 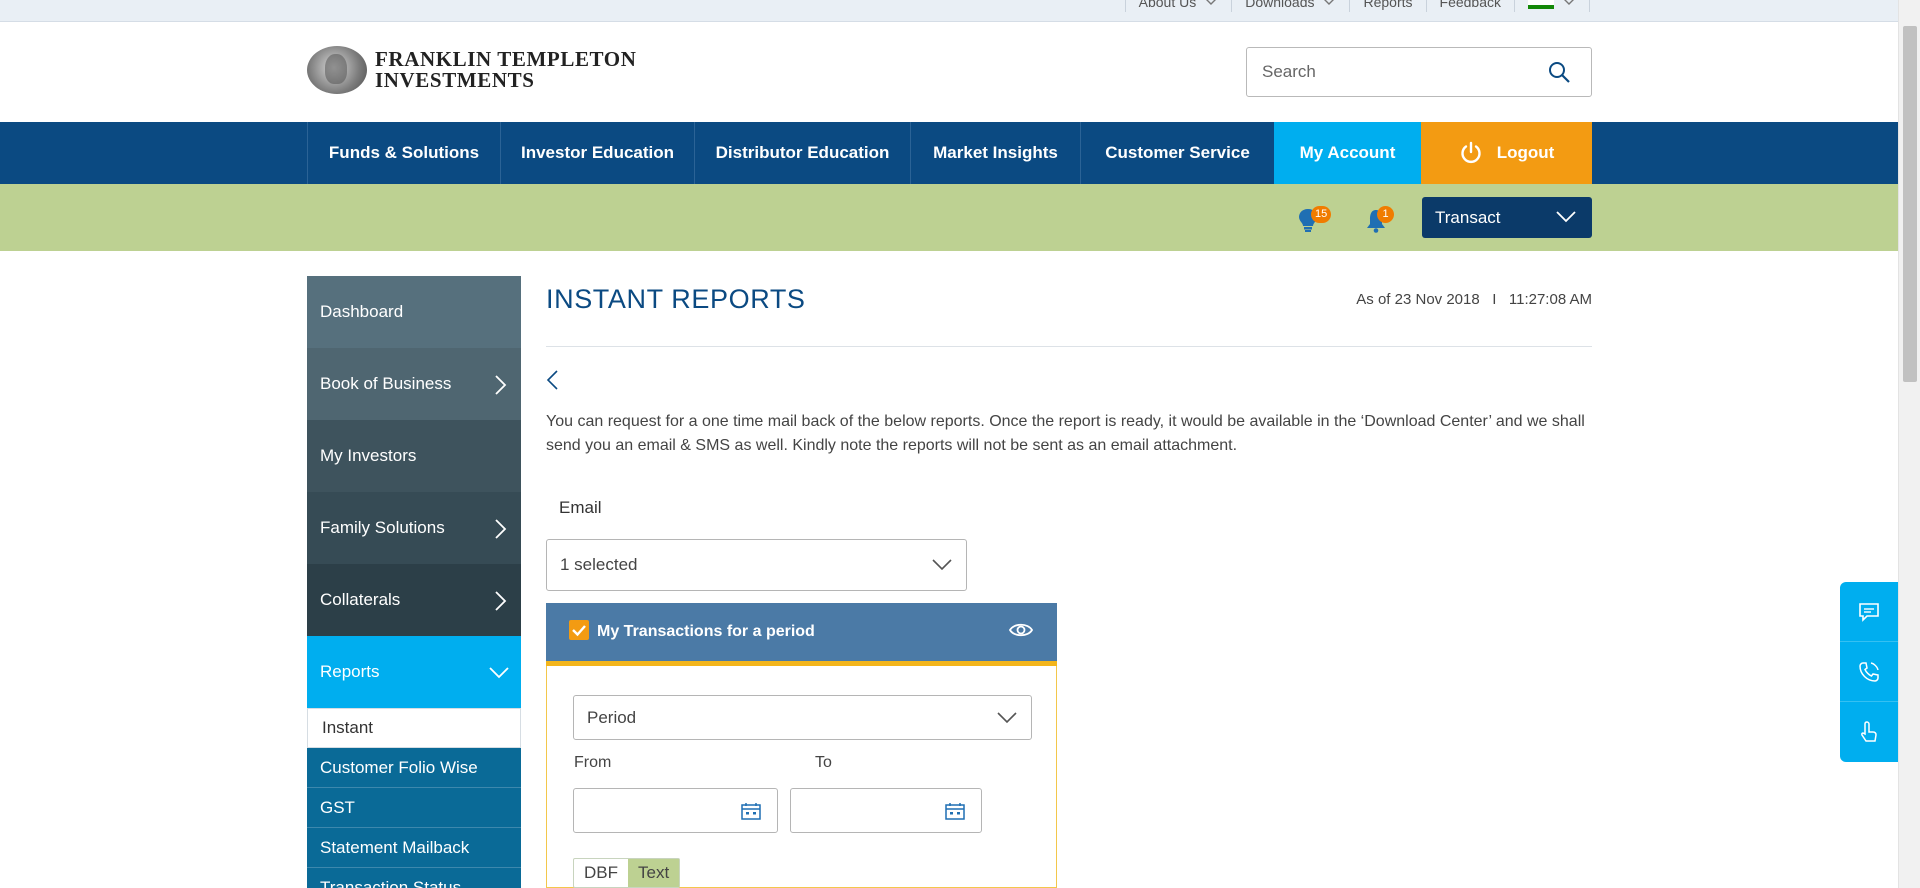 I want to click on search-box, so click(x=1419, y=72).